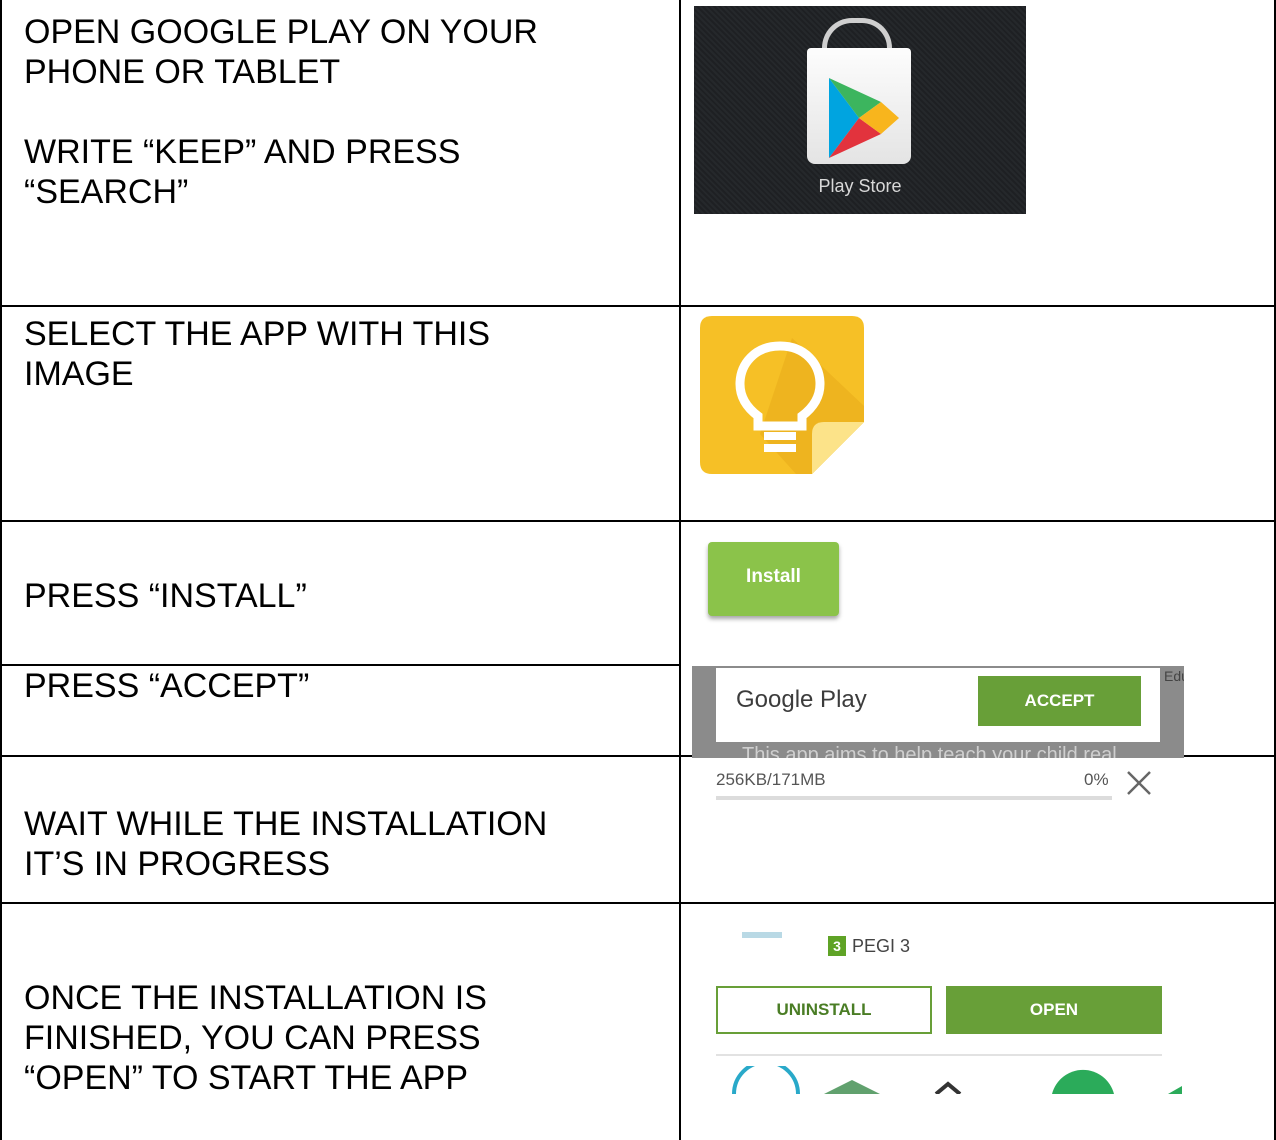 The height and width of the screenshot is (1140, 1276). What do you see at coordinates (860, 186) in the screenshot?
I see `play-store-label: Play Store` at bounding box center [860, 186].